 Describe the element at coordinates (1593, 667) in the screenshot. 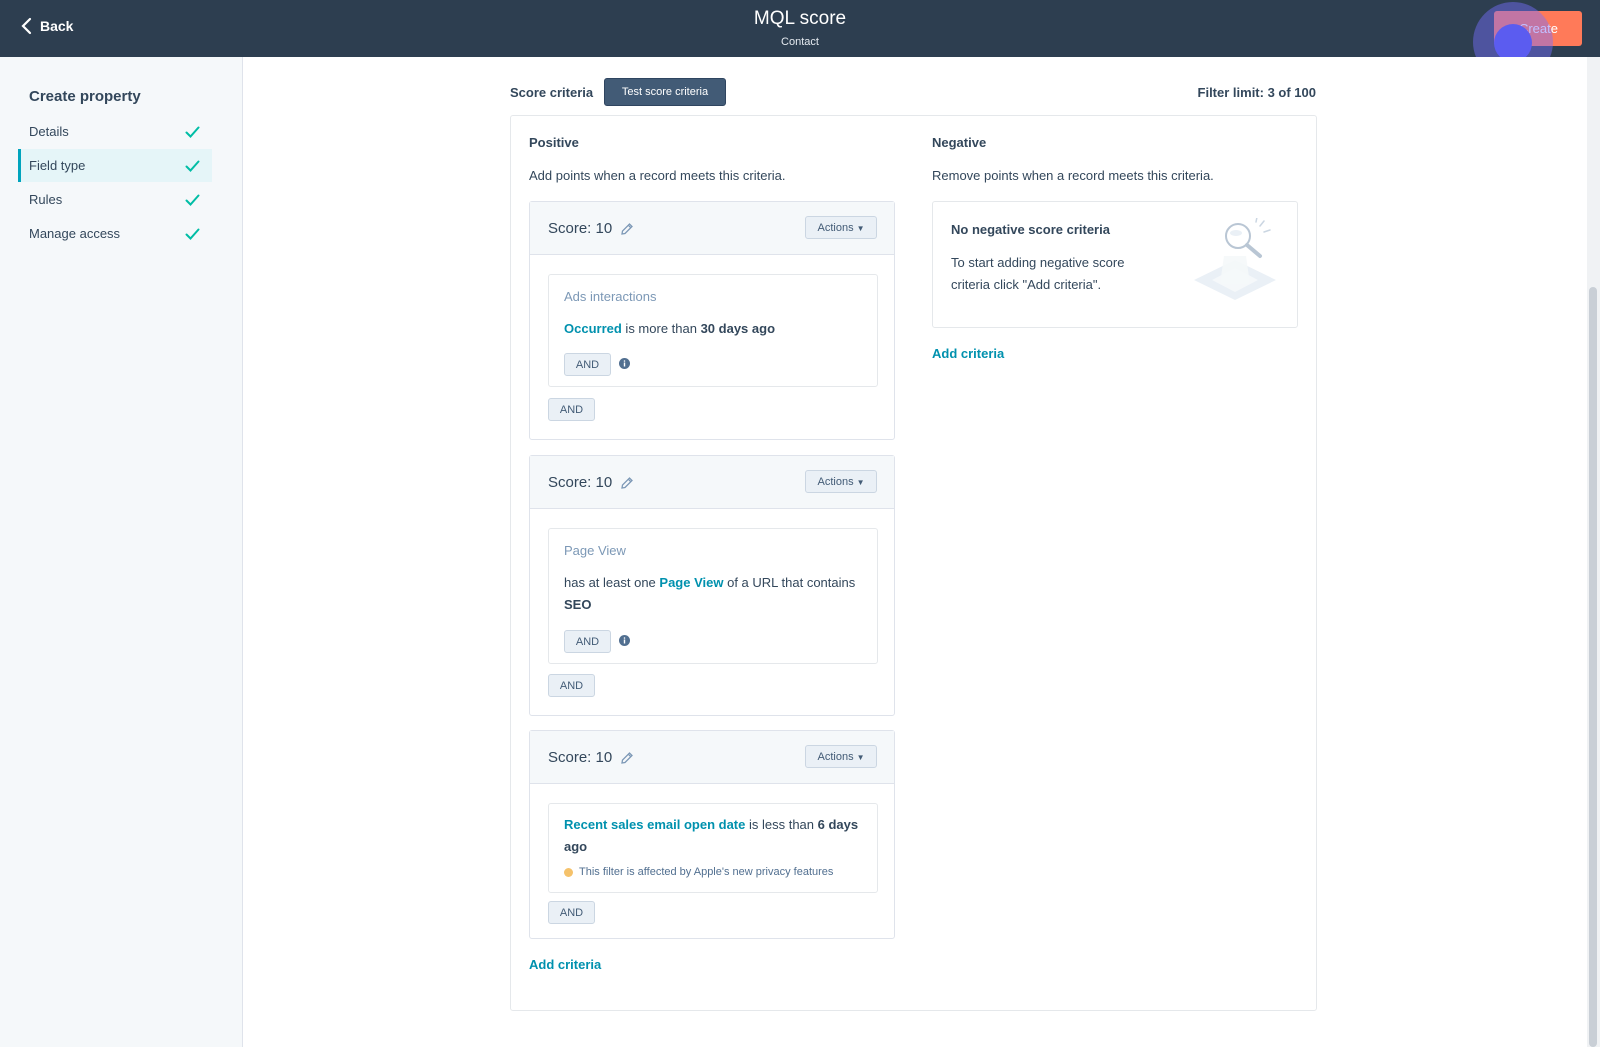

I see `scrollbar-thumb` at that location.